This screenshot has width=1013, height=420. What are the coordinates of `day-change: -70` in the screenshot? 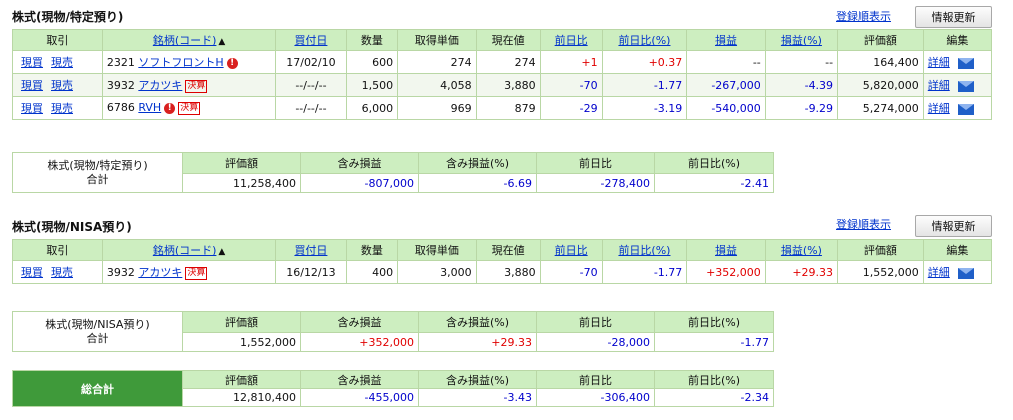 It's located at (571, 272).